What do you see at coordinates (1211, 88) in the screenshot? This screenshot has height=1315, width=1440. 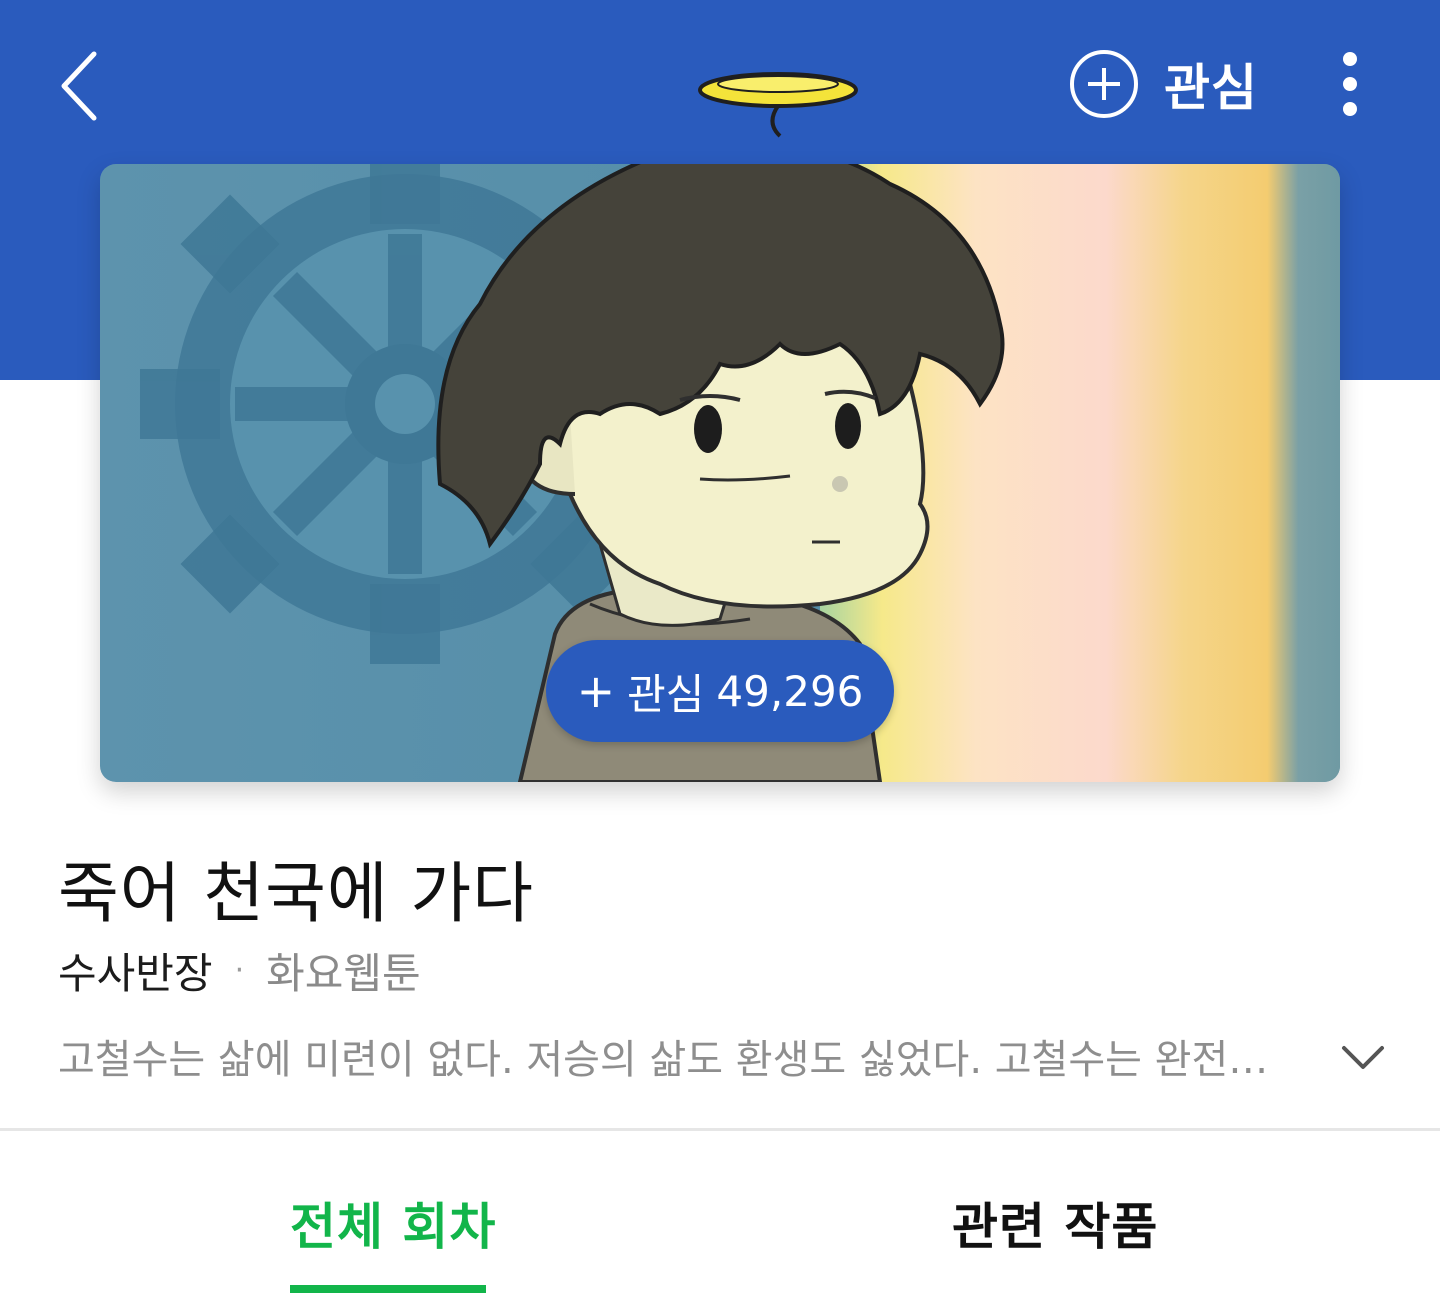 I see `follow-label: 관심` at bounding box center [1211, 88].